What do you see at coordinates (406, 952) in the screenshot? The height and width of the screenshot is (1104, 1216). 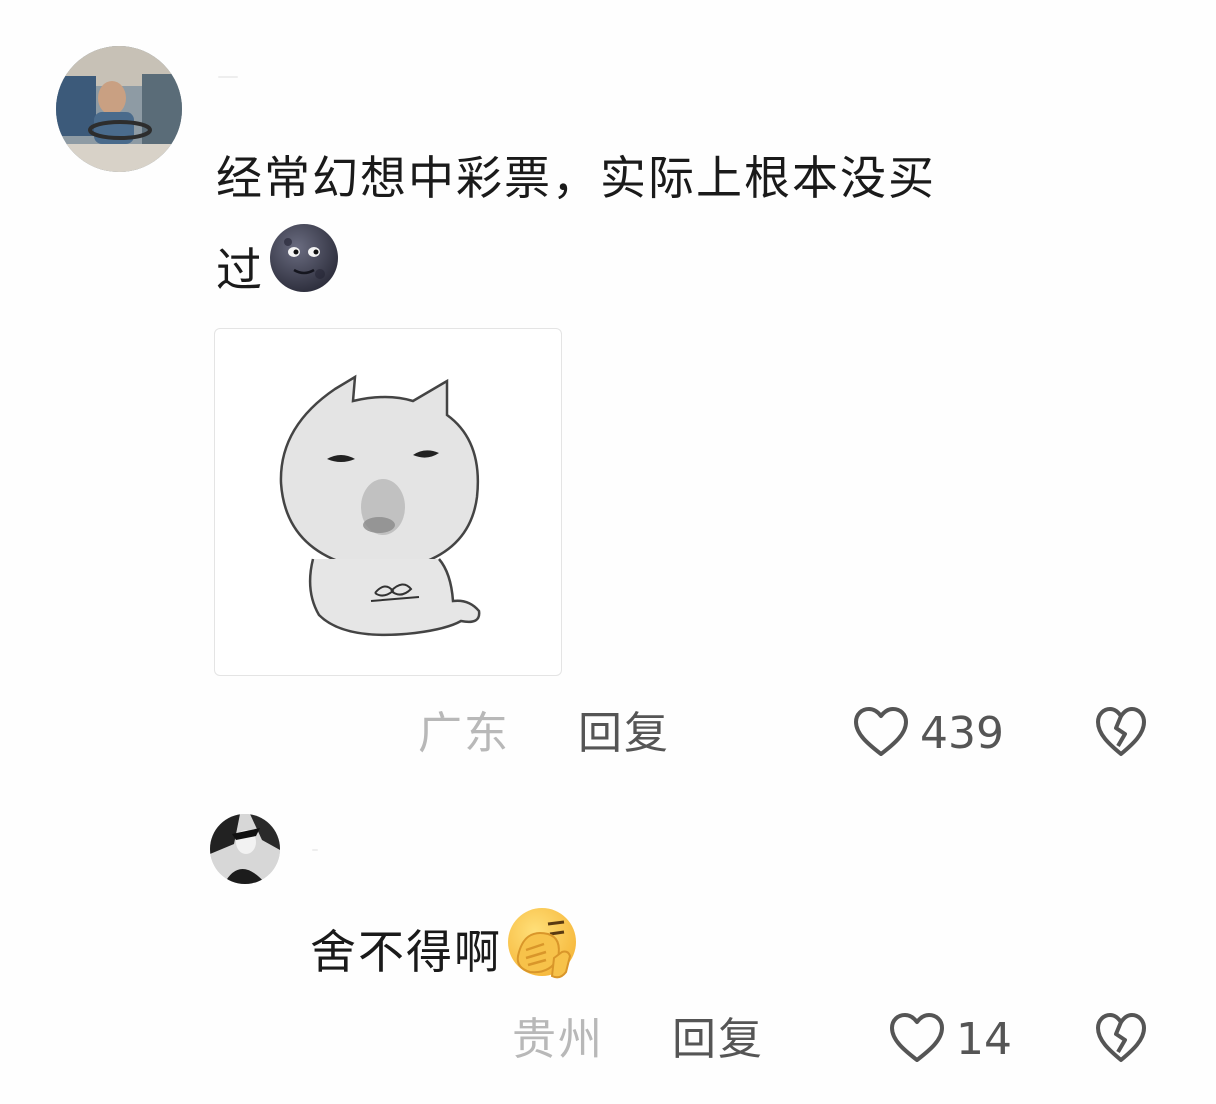 I see `comment-text: 舍不得啊` at bounding box center [406, 952].